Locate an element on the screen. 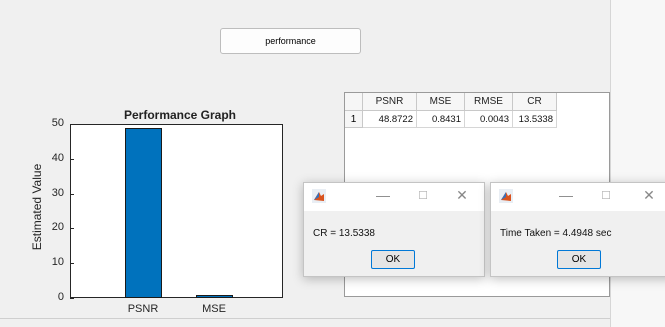  chart-title: Performance Graph is located at coordinates (180, 115).